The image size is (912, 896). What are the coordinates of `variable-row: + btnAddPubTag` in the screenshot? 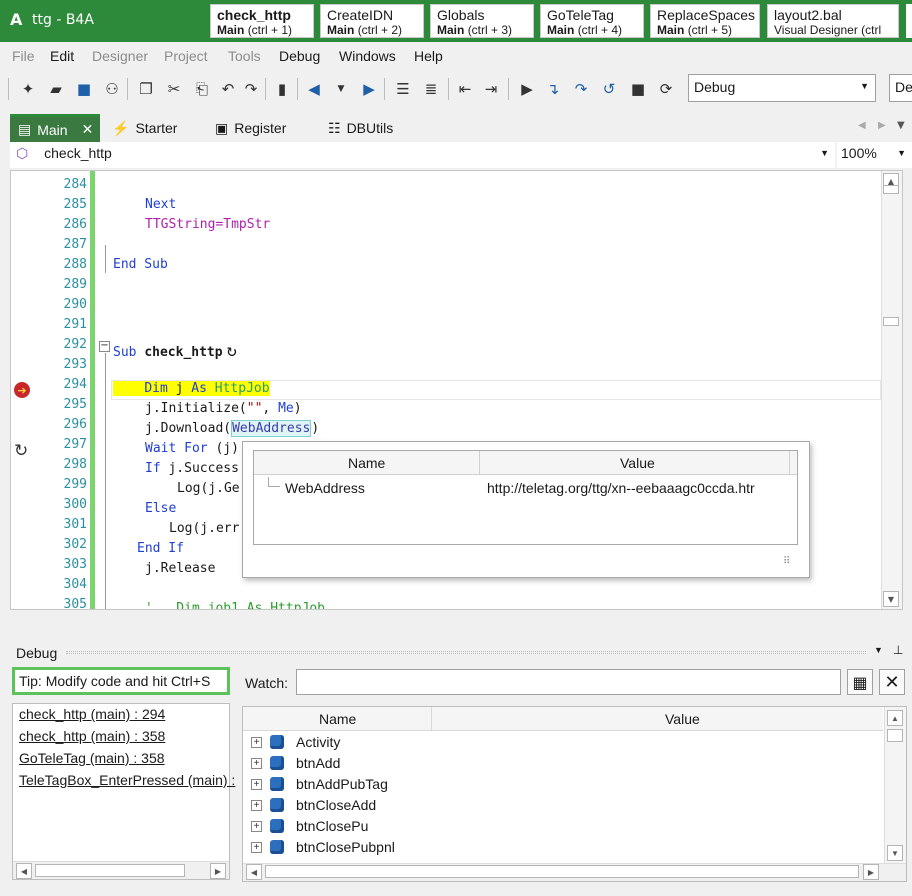 It's located at (319, 784).